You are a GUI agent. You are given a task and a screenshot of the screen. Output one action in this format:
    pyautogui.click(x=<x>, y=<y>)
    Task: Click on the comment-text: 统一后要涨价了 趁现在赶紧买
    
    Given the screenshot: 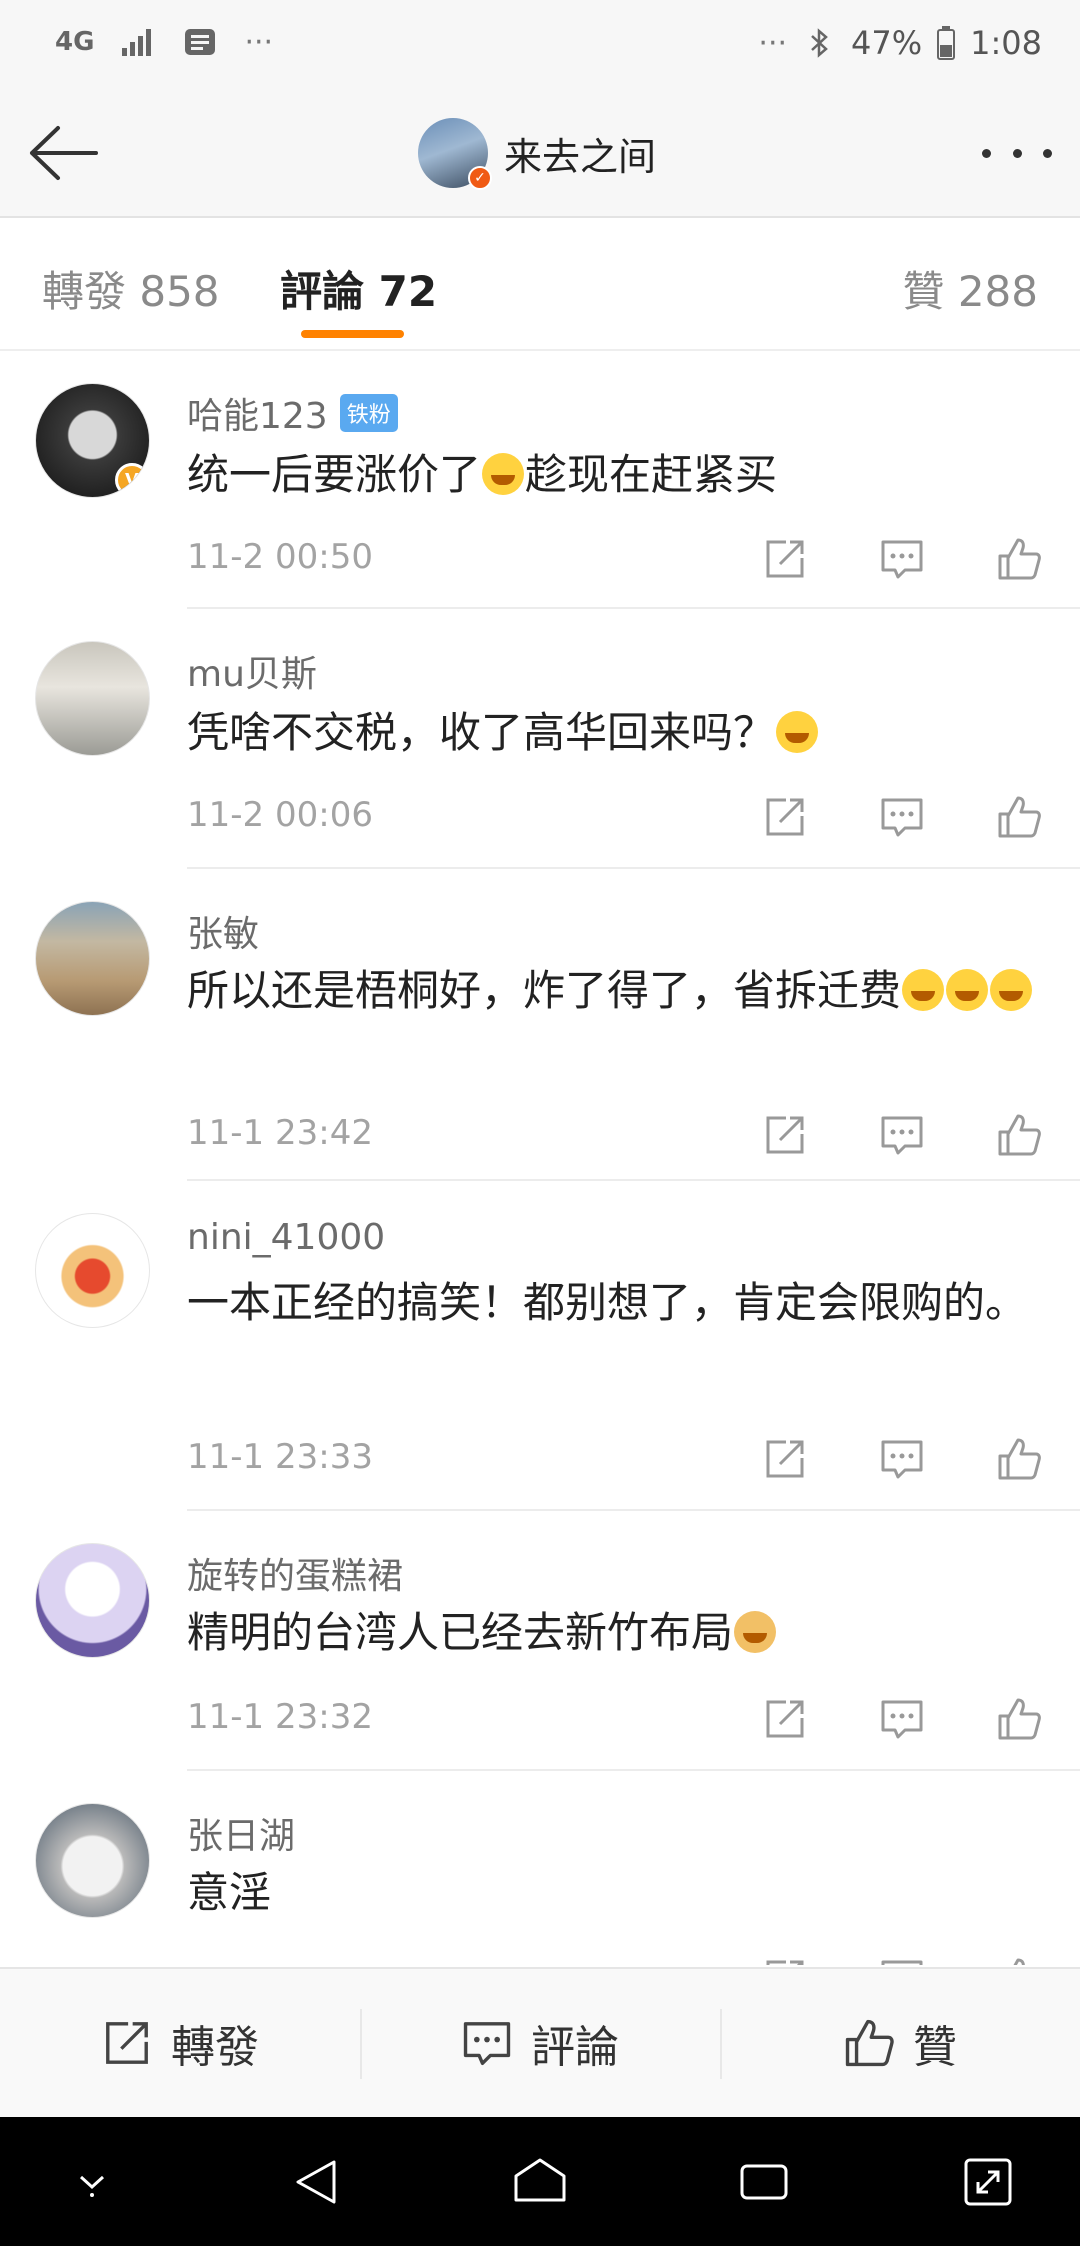 What is the action you would take?
    pyautogui.click(x=627, y=475)
    